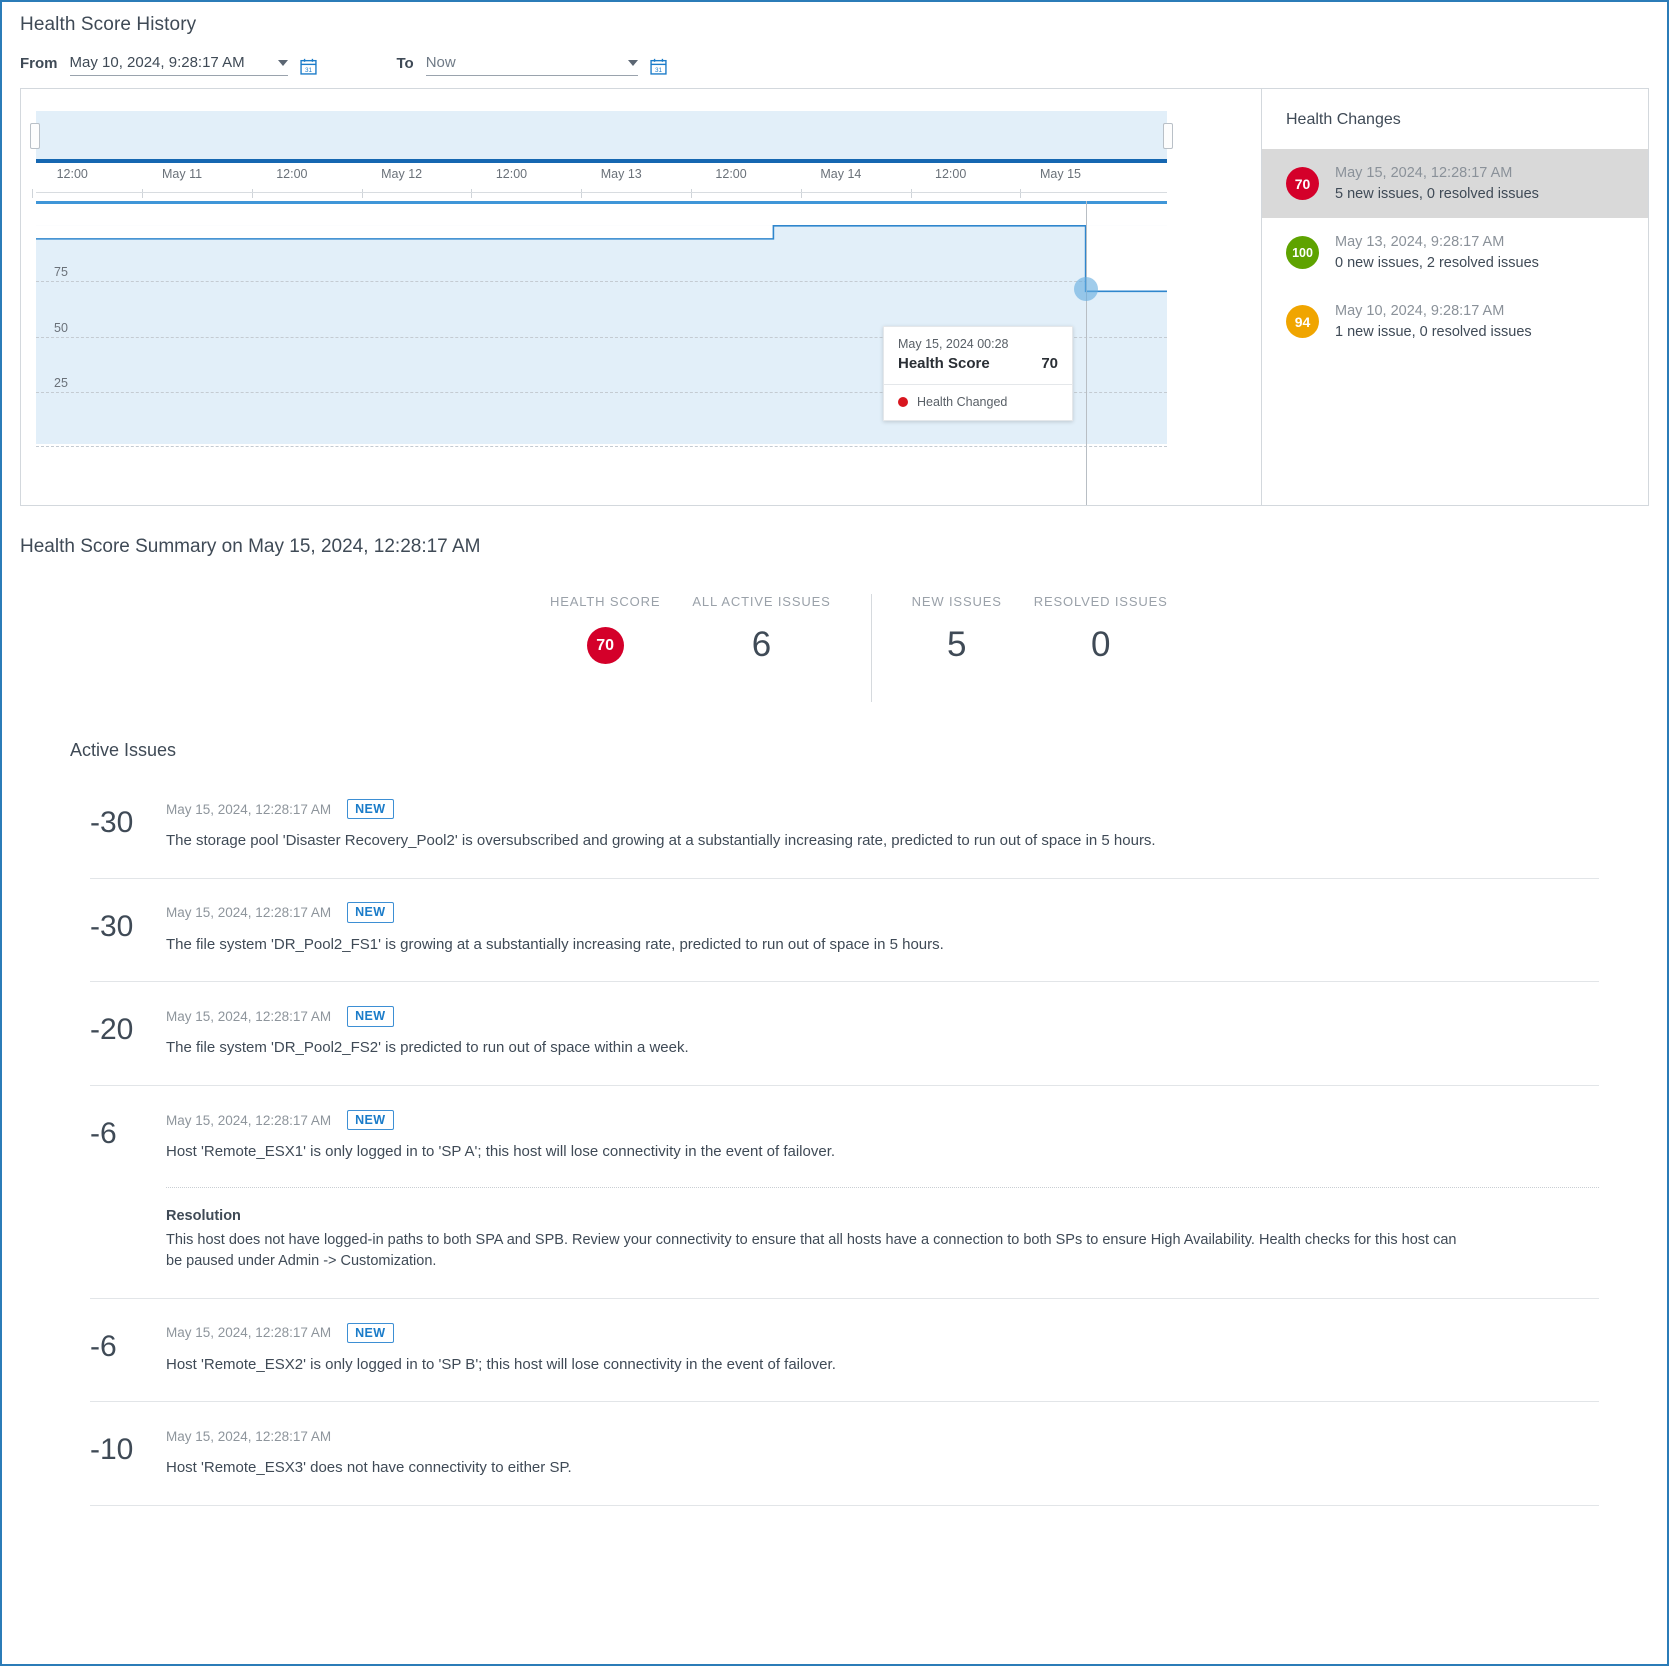 Image resolution: width=1669 pixels, height=1666 pixels. What do you see at coordinates (621, 174) in the screenshot?
I see `x-axis-tick-label: May 13` at bounding box center [621, 174].